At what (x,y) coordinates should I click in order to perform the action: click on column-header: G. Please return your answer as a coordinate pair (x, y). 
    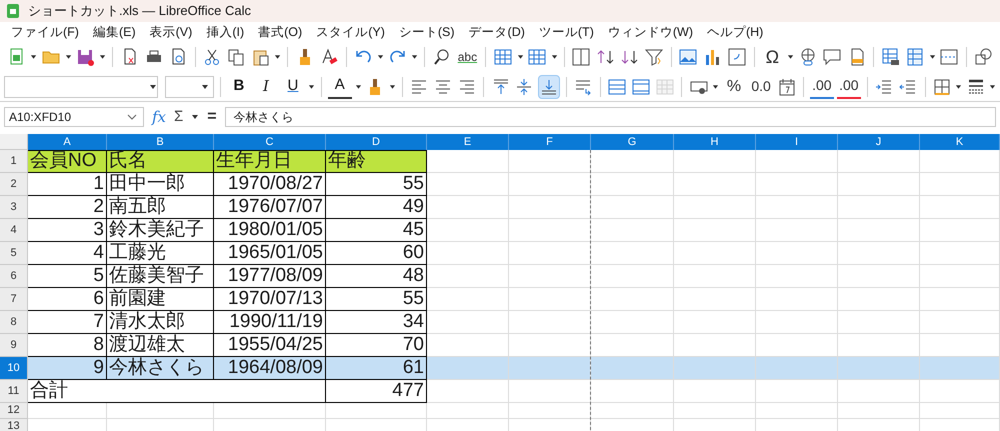
    Looking at the image, I should click on (632, 142).